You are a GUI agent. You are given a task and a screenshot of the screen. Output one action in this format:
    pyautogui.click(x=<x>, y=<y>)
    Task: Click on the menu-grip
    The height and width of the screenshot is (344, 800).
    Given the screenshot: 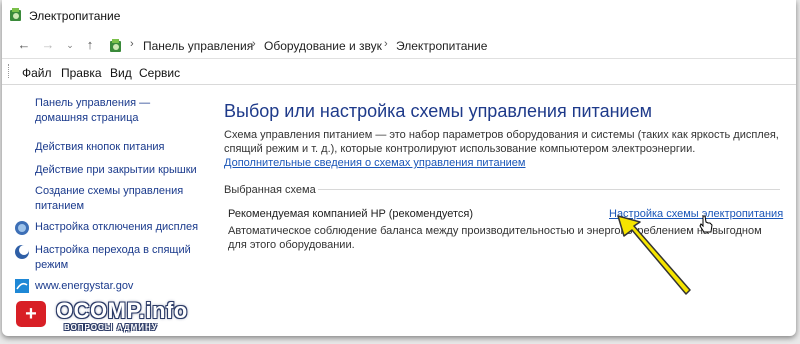 What is the action you would take?
    pyautogui.click(x=9, y=71)
    